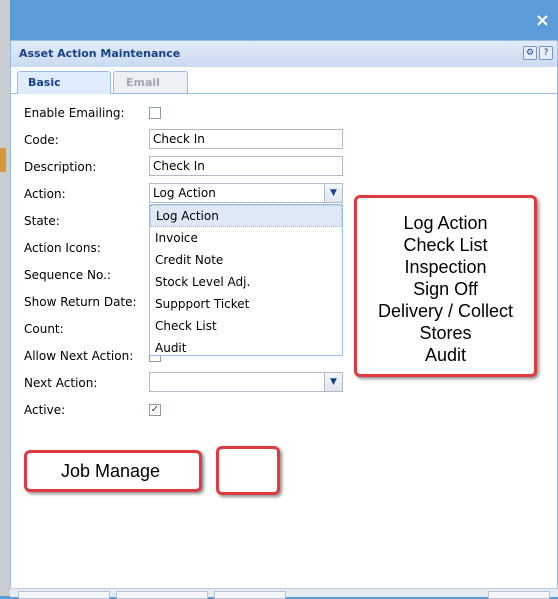 The height and width of the screenshot is (599, 558). I want to click on annotation-job-manage-callout: Job Manage, so click(113, 471).